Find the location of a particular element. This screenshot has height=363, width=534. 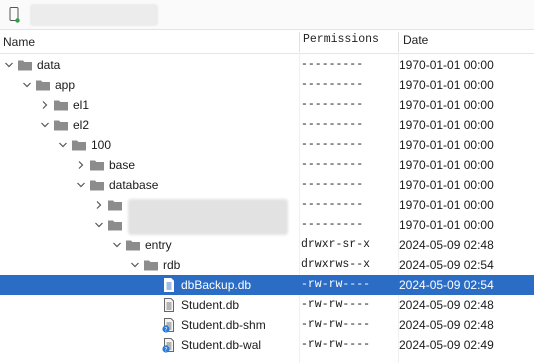

tree-row-label: el1 is located at coordinates (81, 105).